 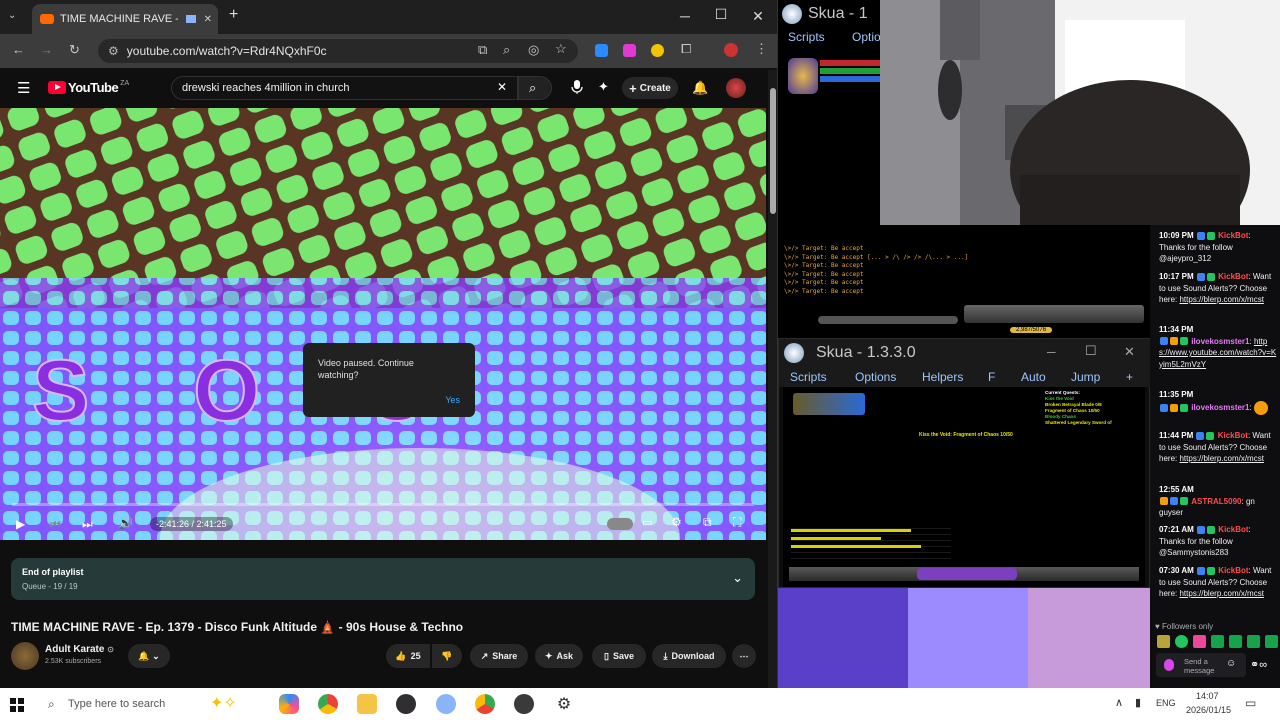 I want to click on new-tab-button: +, so click(x=233, y=15).